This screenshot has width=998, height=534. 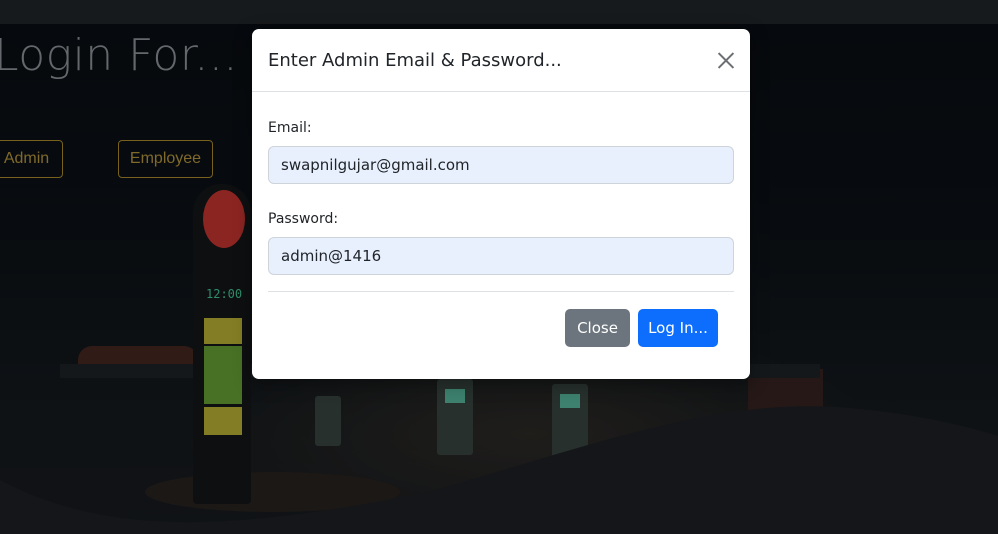 I want to click on modal-divider, so click(x=501, y=291).